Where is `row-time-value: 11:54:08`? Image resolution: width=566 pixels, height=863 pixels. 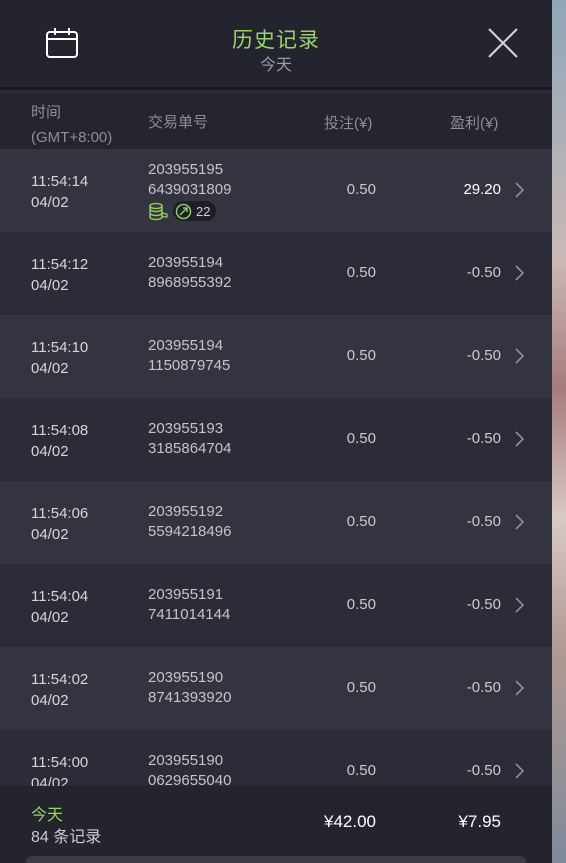
row-time-value: 11:54:08 is located at coordinates (60, 430).